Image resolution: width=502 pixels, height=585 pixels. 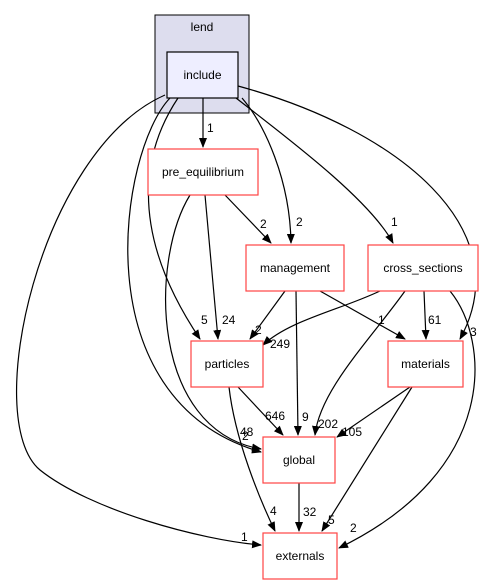 What do you see at coordinates (220, 267) in the screenshot?
I see `edge-pre_equilibrium-to-particles: 24` at bounding box center [220, 267].